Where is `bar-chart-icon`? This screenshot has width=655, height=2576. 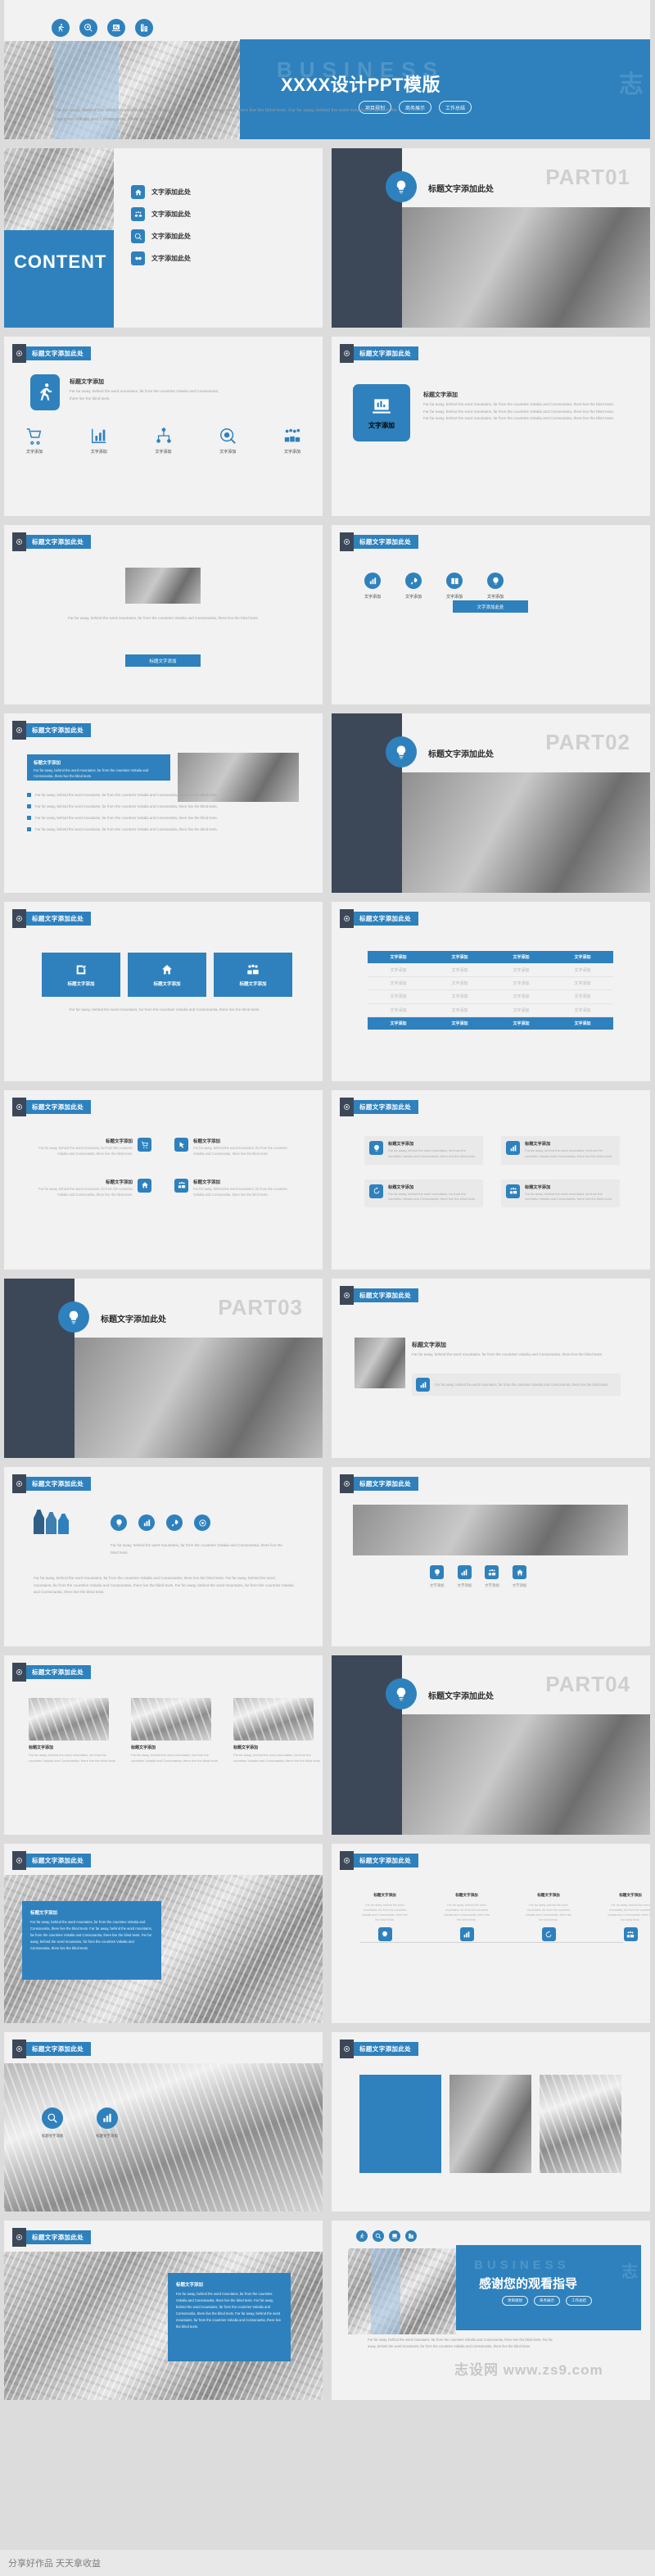
bar-chart-icon is located at coordinates (146, 1522).